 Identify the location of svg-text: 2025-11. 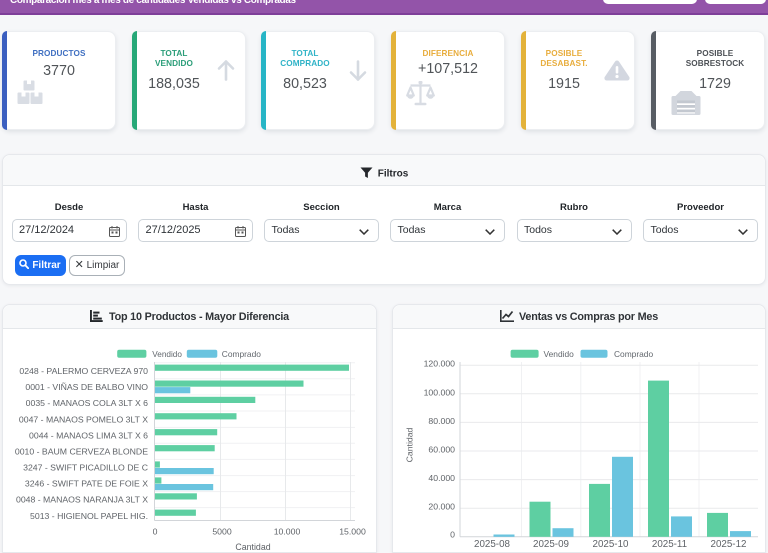
(669, 544).